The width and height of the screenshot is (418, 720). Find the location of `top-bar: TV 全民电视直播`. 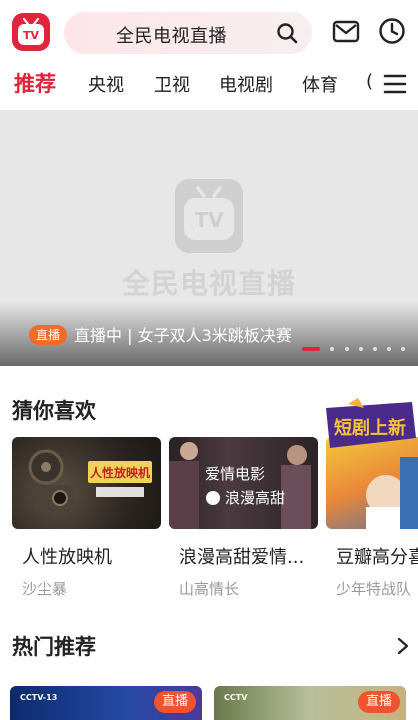

top-bar: TV 全民电视直播 is located at coordinates (209, 32).